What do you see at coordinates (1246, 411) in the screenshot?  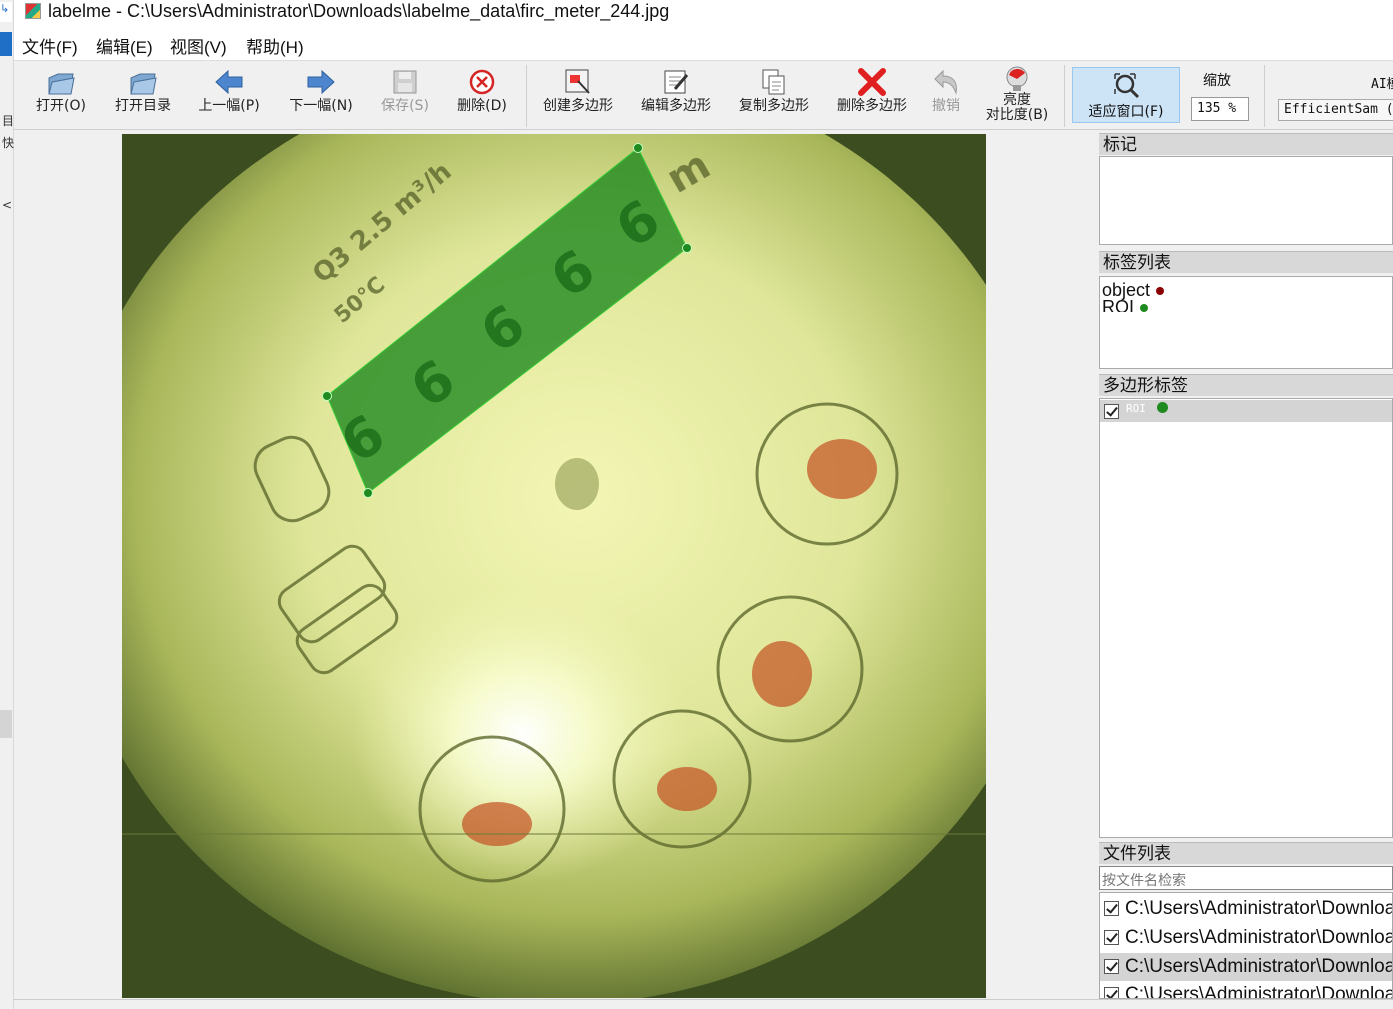 I see `polygon-label-item: ROI` at bounding box center [1246, 411].